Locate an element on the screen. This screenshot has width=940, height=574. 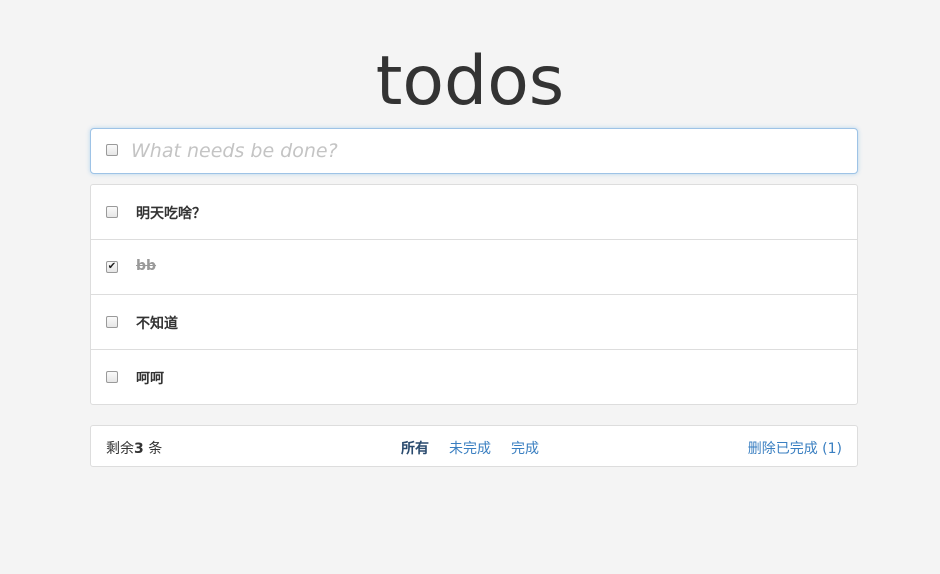
new-todo-input is located at coordinates (481, 151).